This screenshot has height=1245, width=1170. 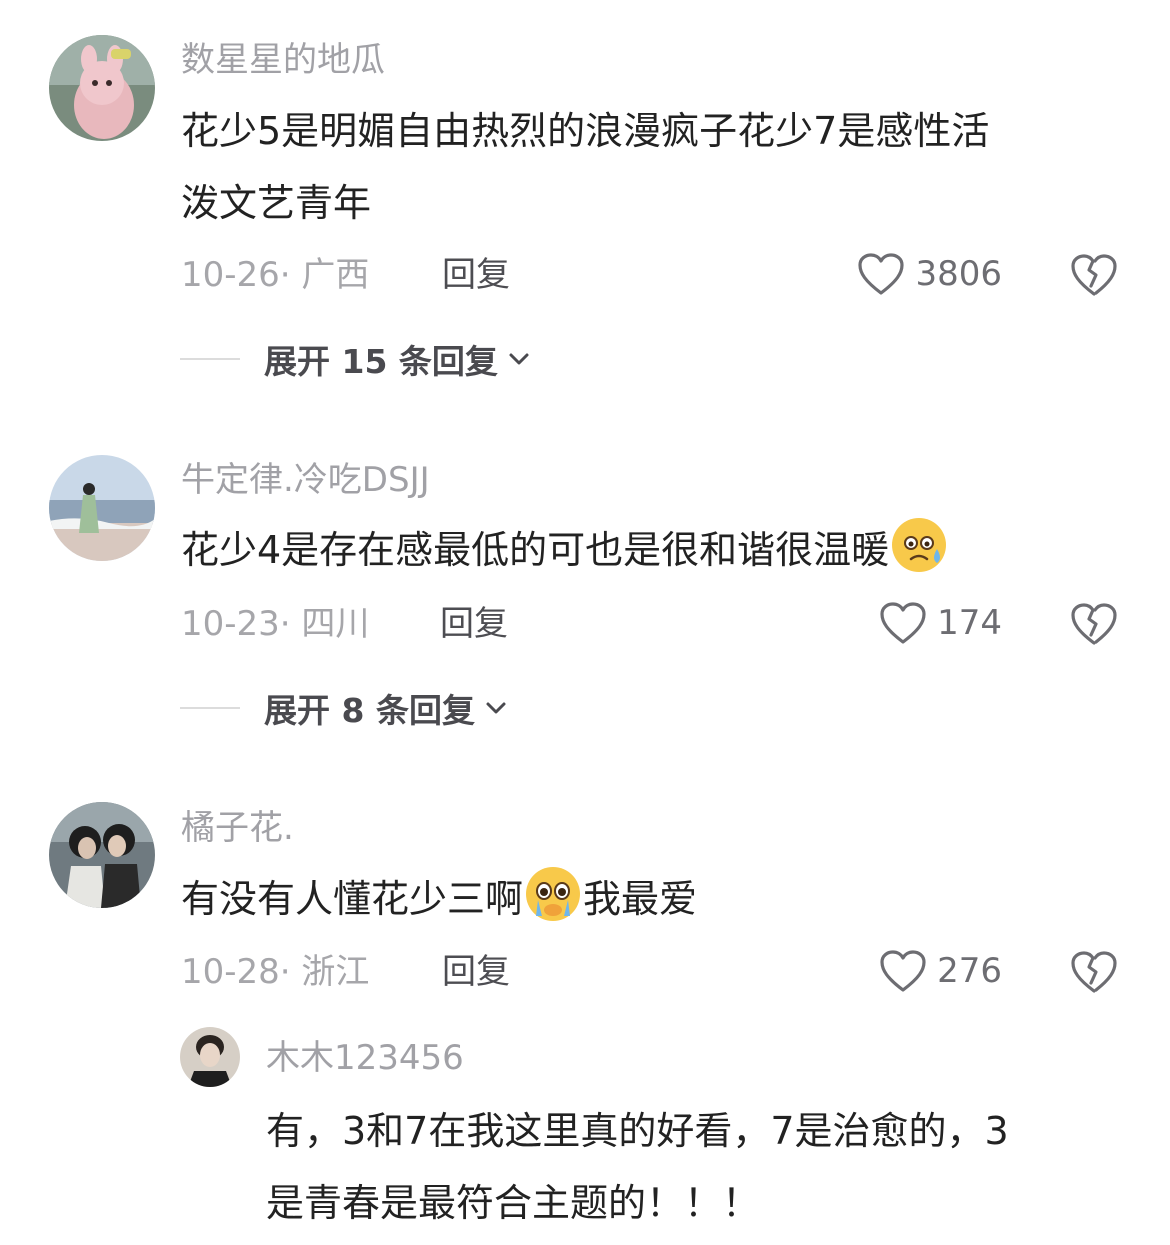 I want to click on comment-meta: 10-23· 四川, so click(x=275, y=624).